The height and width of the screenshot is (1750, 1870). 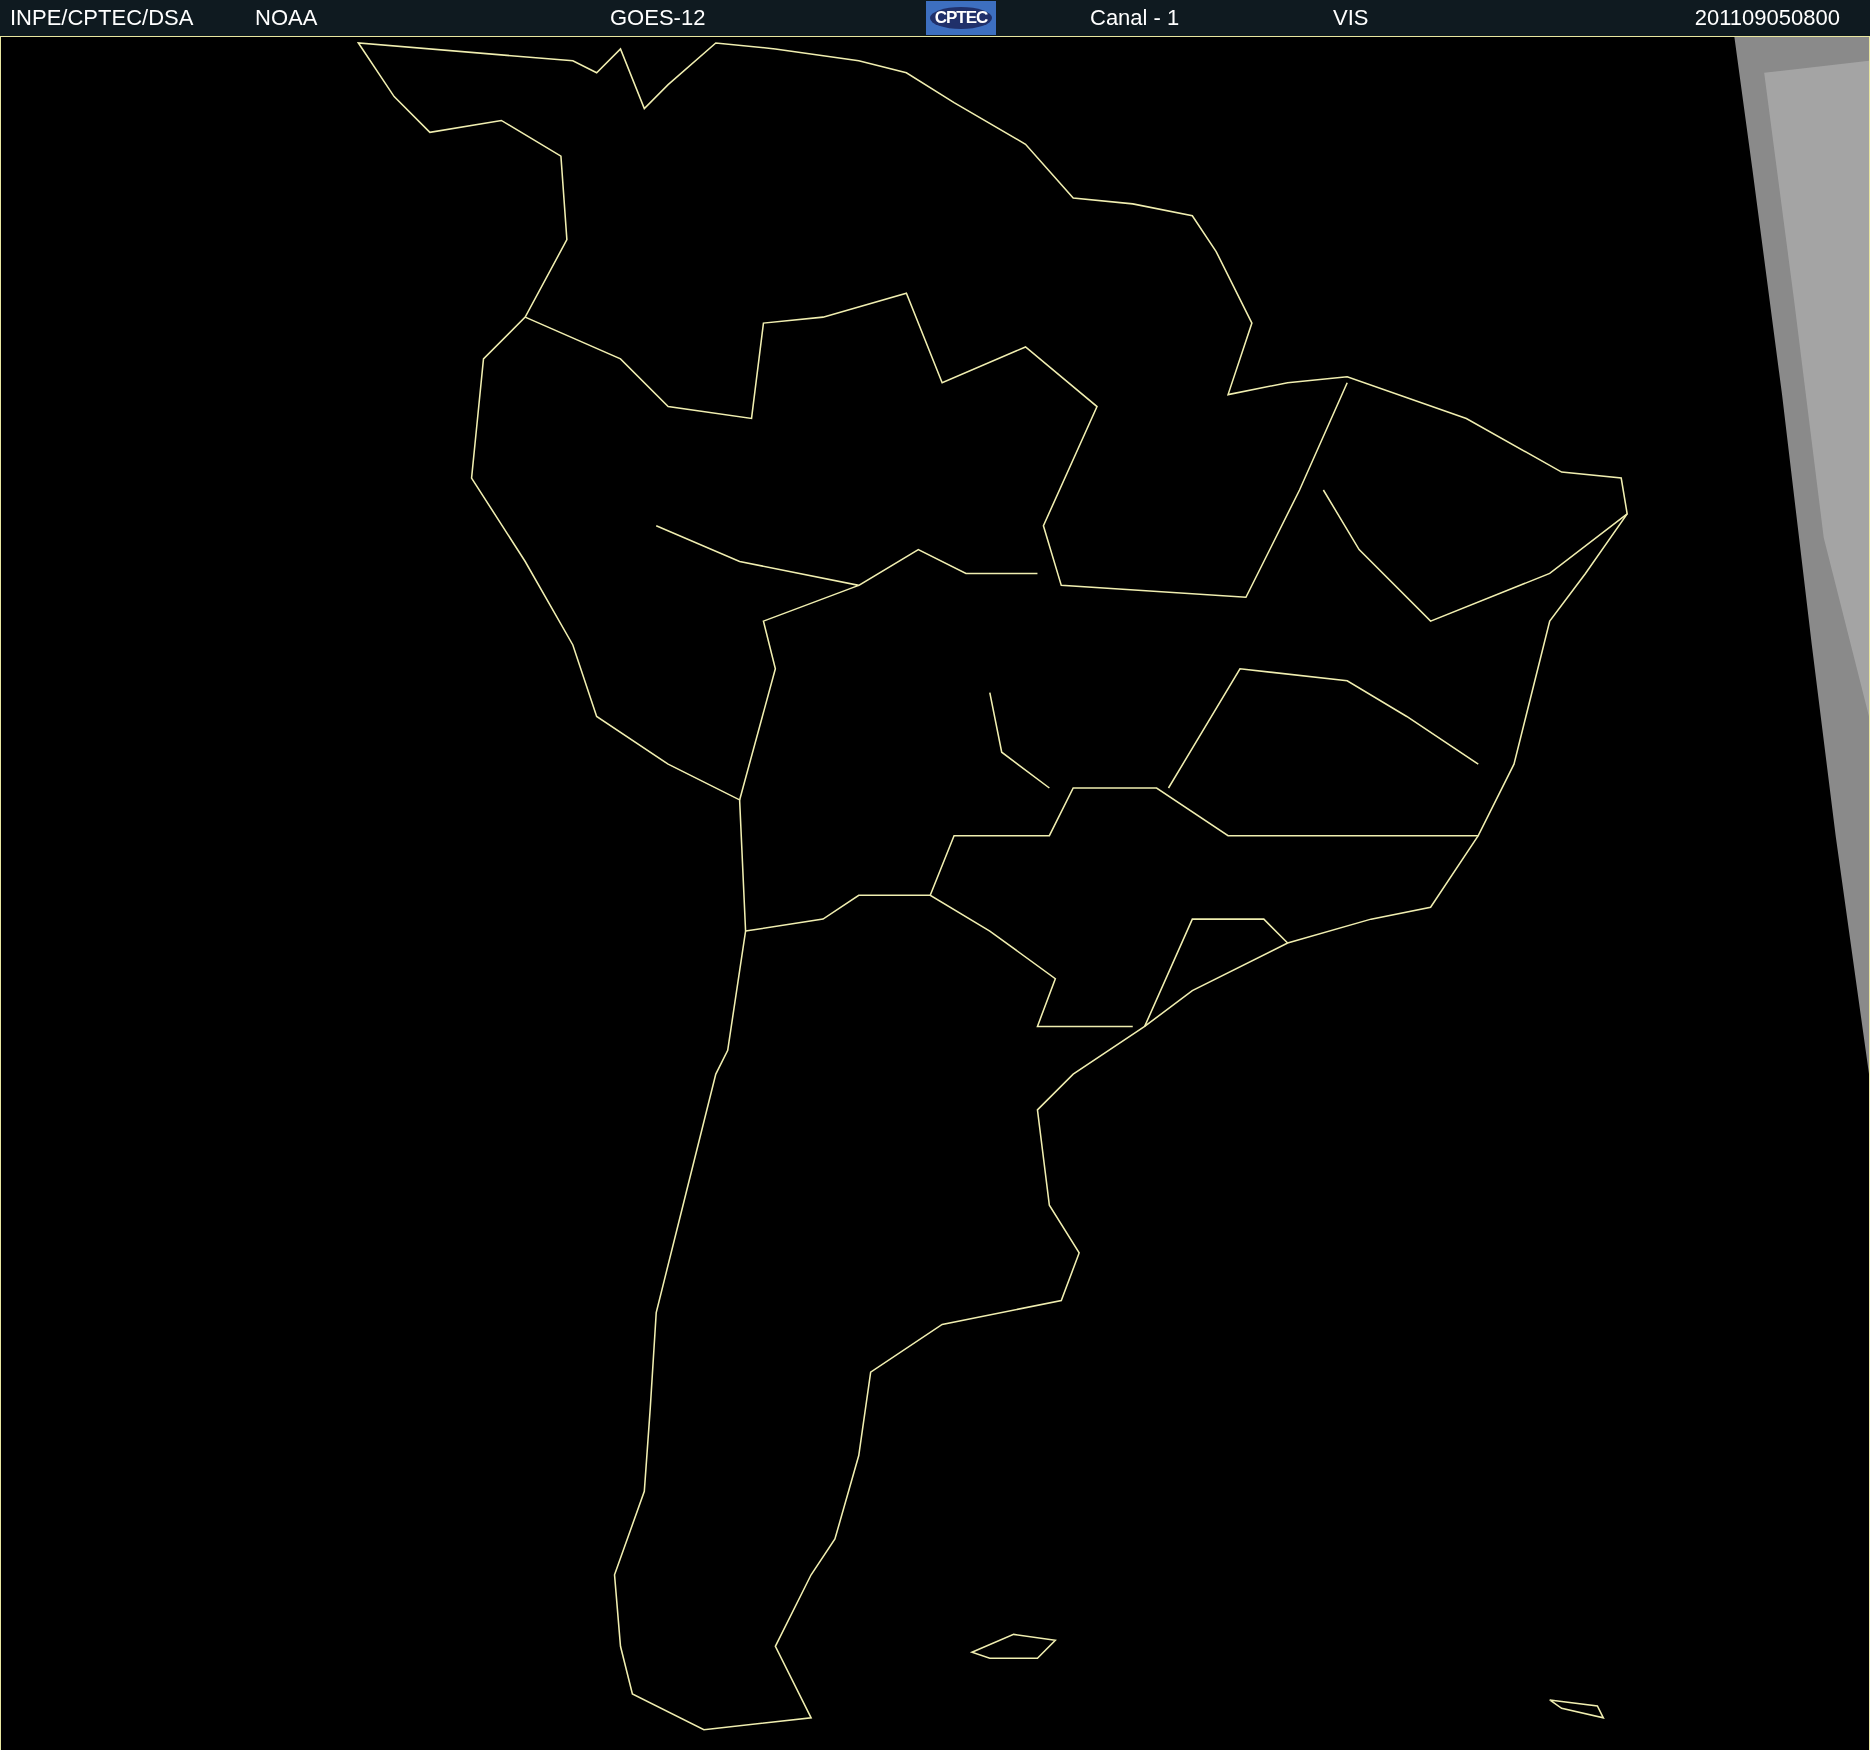 What do you see at coordinates (287, 18) in the screenshot?
I see `agency-label: NOAA` at bounding box center [287, 18].